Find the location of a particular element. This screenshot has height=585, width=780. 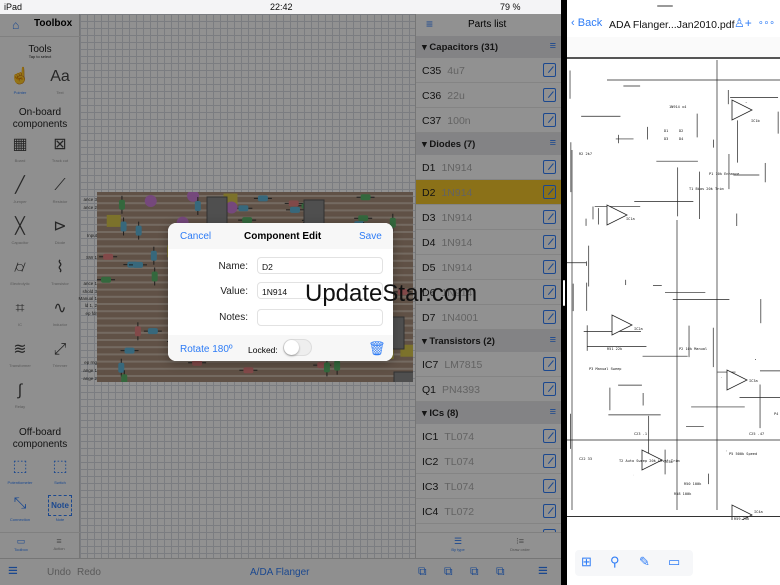

ic-chip is located at coordinates (403, 376).